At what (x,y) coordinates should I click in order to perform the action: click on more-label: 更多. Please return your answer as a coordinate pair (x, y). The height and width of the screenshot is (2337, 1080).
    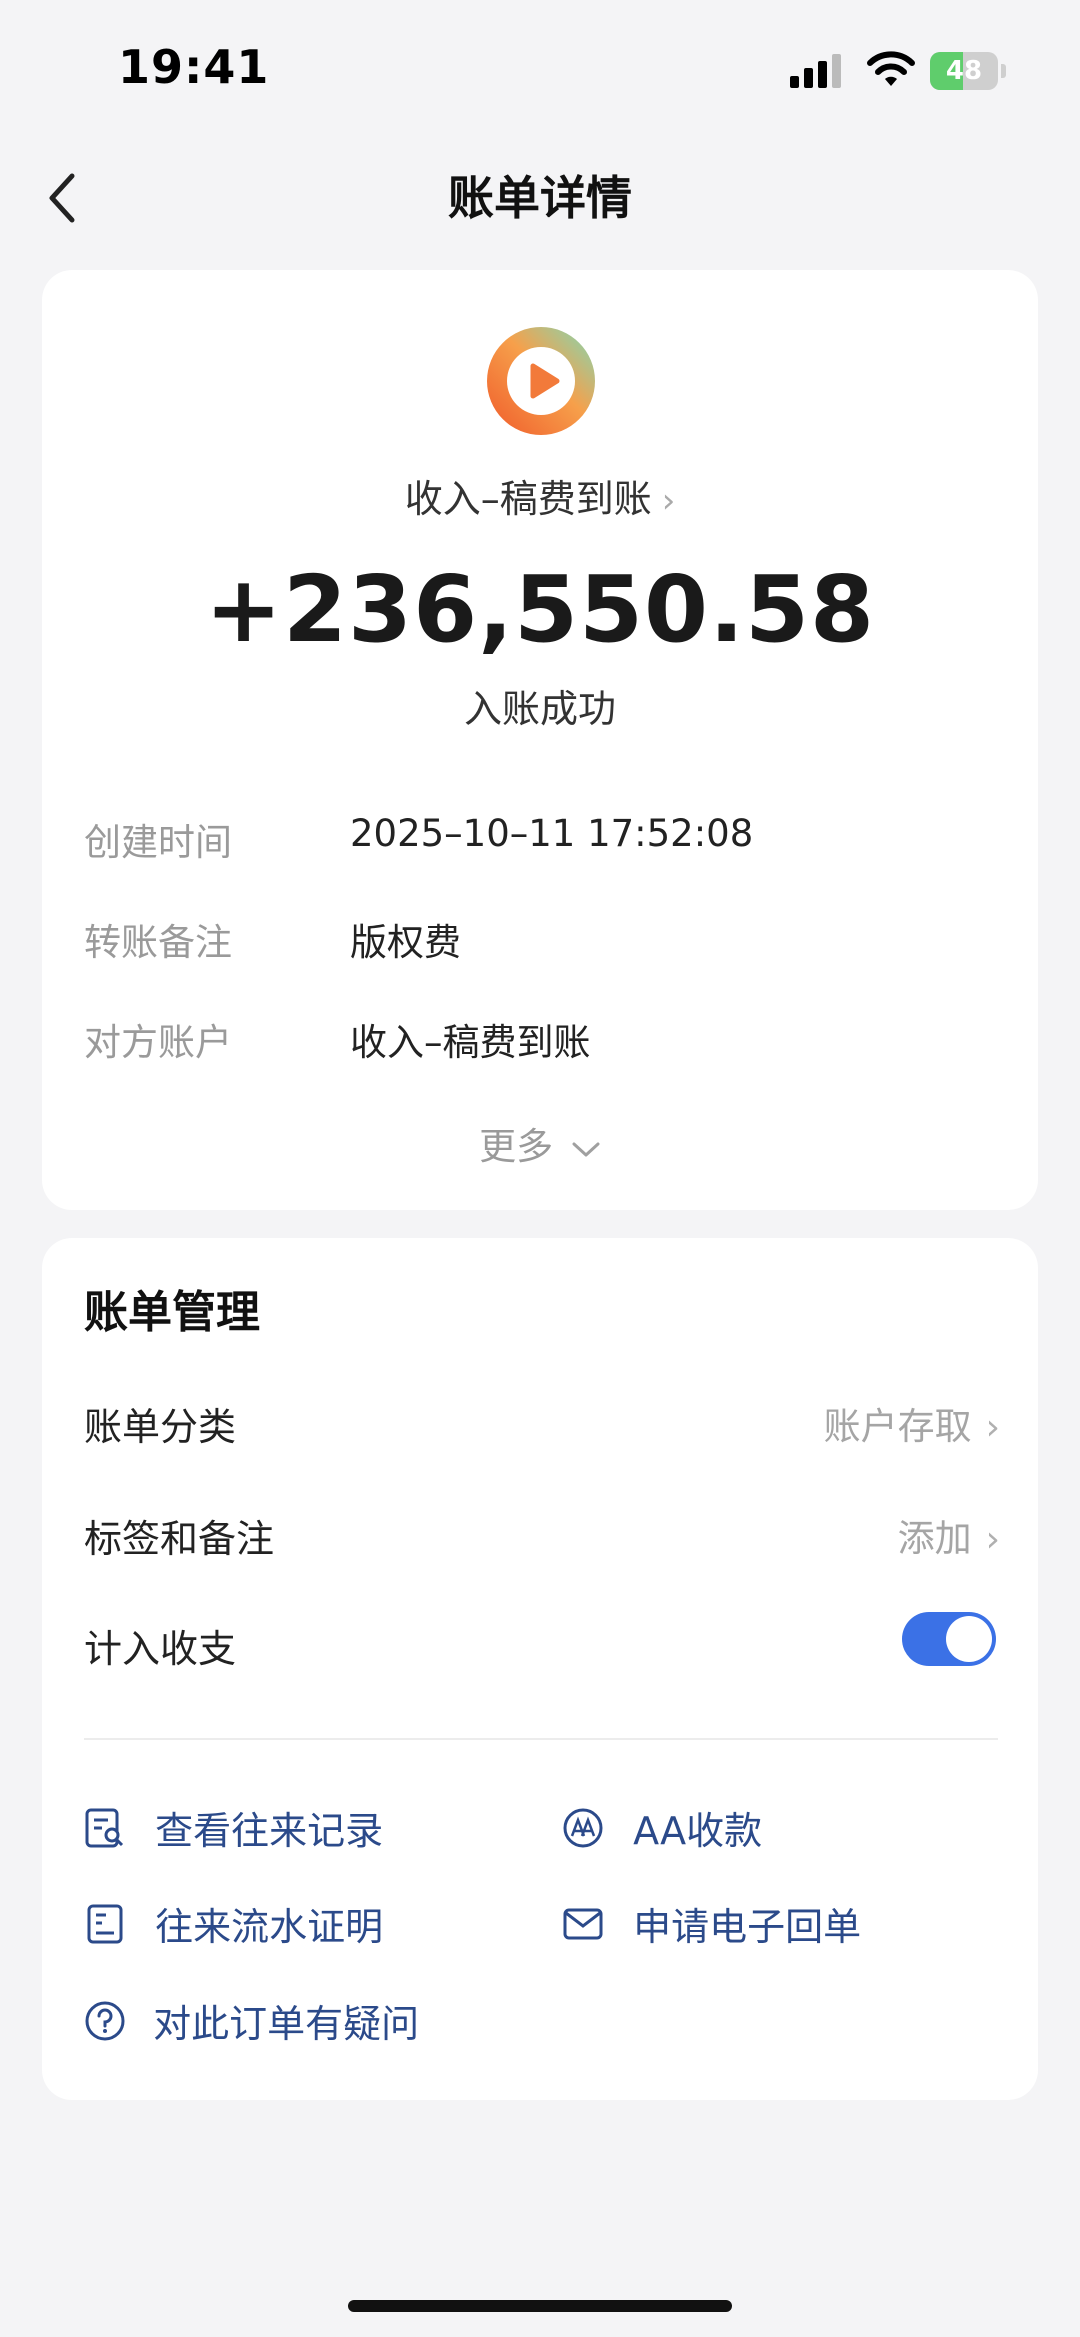
    Looking at the image, I should click on (516, 1146).